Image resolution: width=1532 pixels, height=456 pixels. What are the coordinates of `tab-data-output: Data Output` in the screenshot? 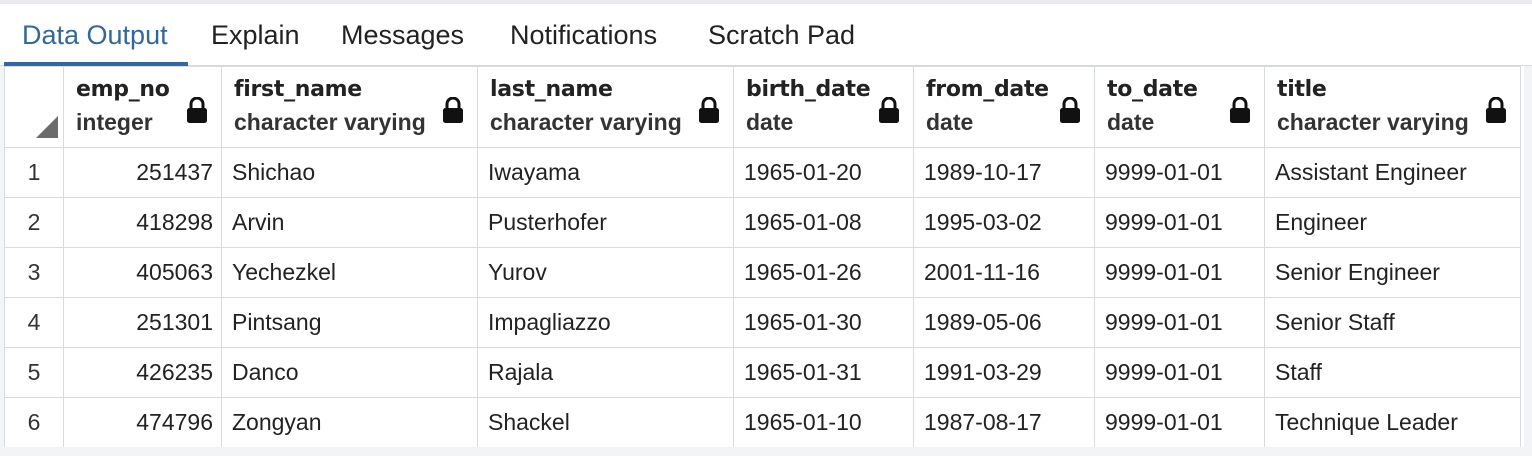 It's located at (96, 42).